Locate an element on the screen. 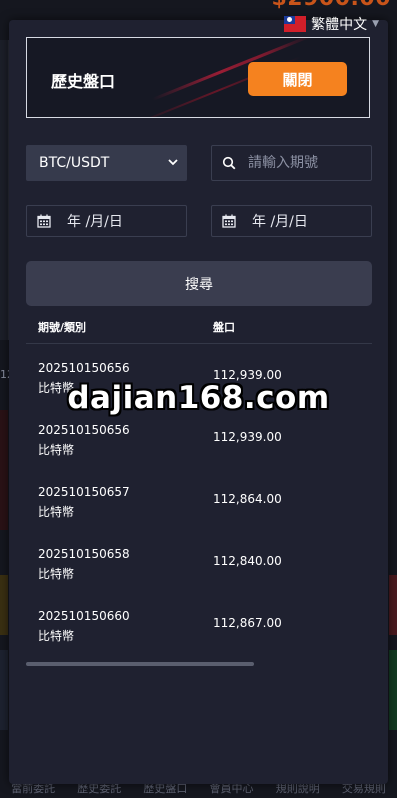  column-header-id: 期號/類別 is located at coordinates (62, 327).